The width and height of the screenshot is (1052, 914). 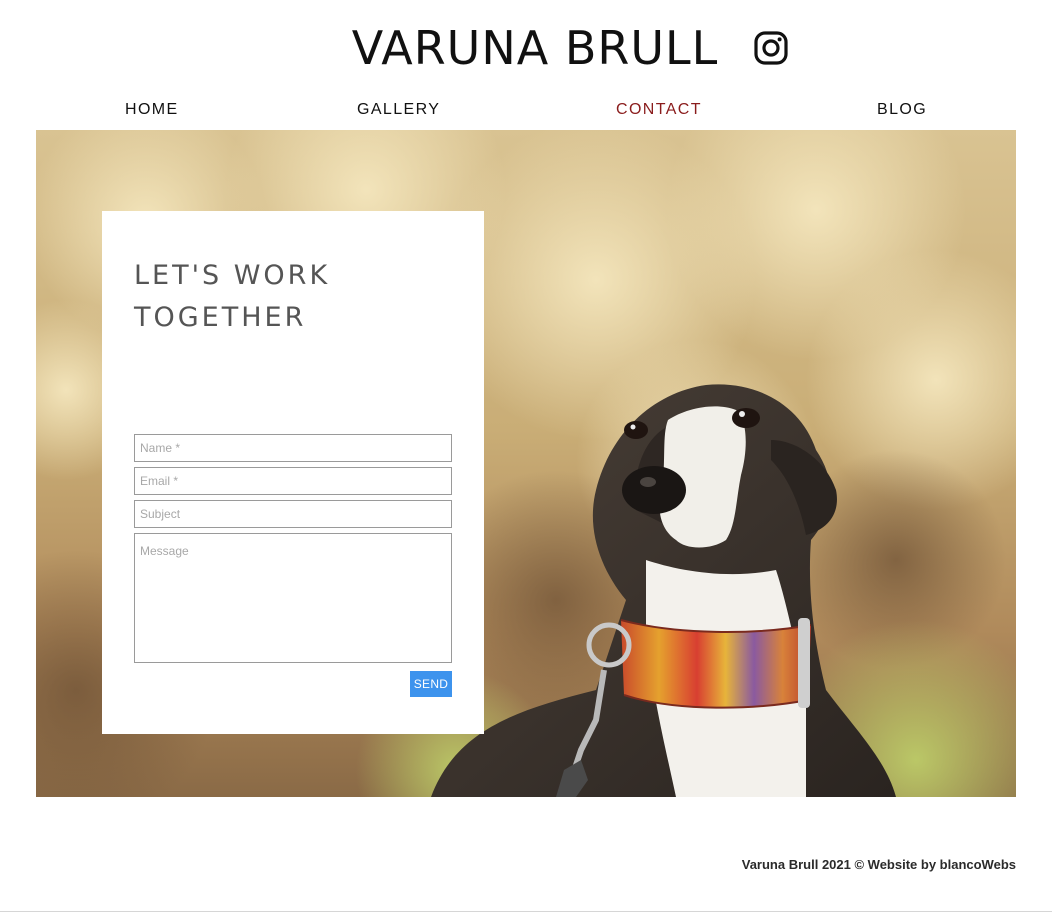 I want to click on site-header: VARUNA BRULL, so click(x=526, y=48).